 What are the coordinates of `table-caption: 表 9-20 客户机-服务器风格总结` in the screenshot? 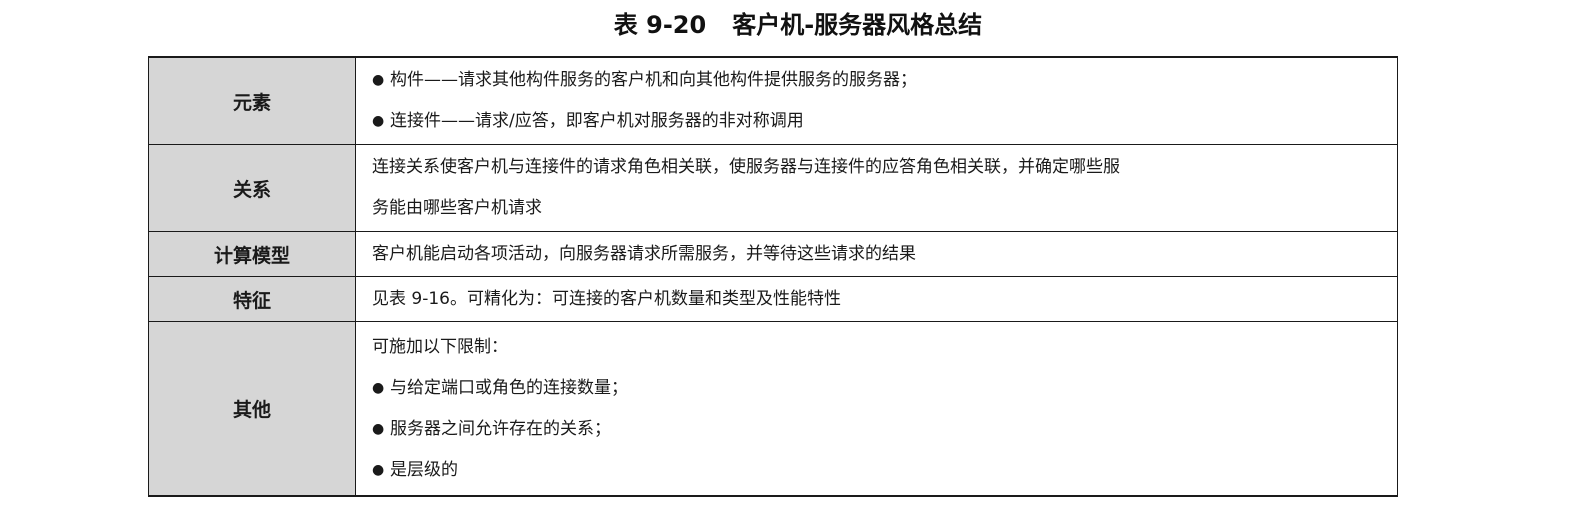 It's located at (798, 25).